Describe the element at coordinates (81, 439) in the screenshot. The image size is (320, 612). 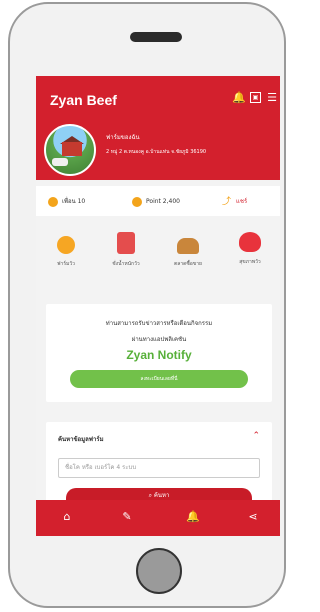
I see `search-title: ค้นหาข้อมูลฟาร์ม` at that location.